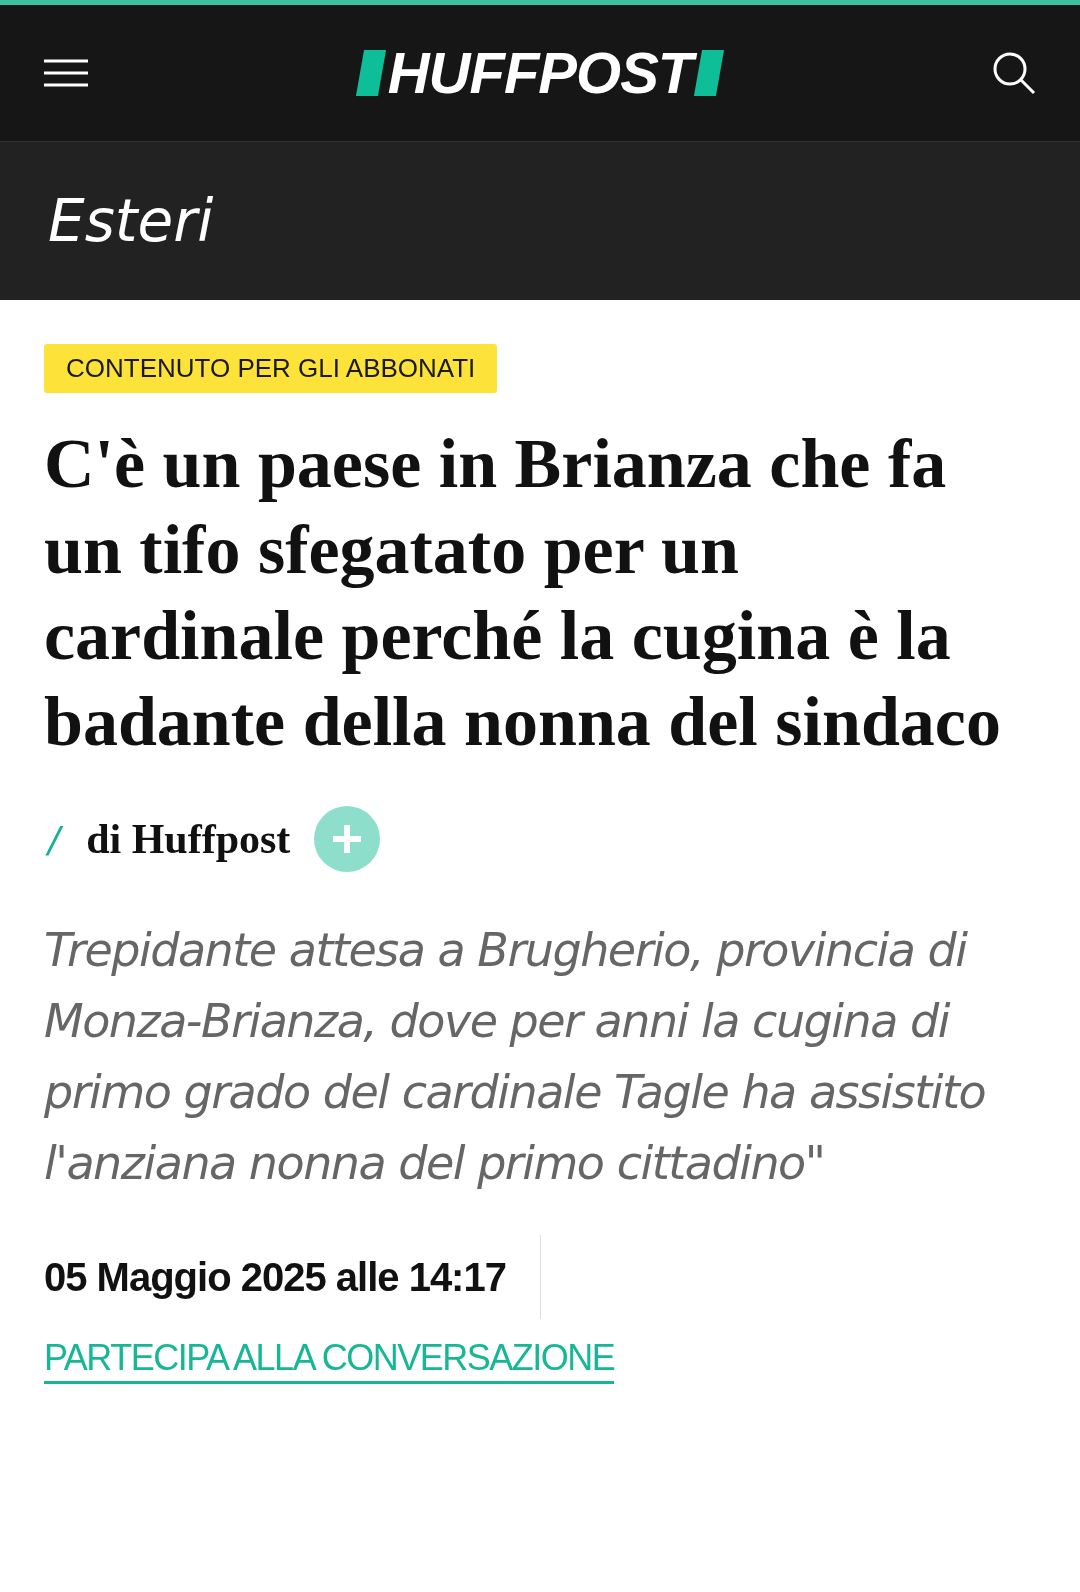 This screenshot has width=1080, height=1592. I want to click on menu-icon, so click(66, 73).